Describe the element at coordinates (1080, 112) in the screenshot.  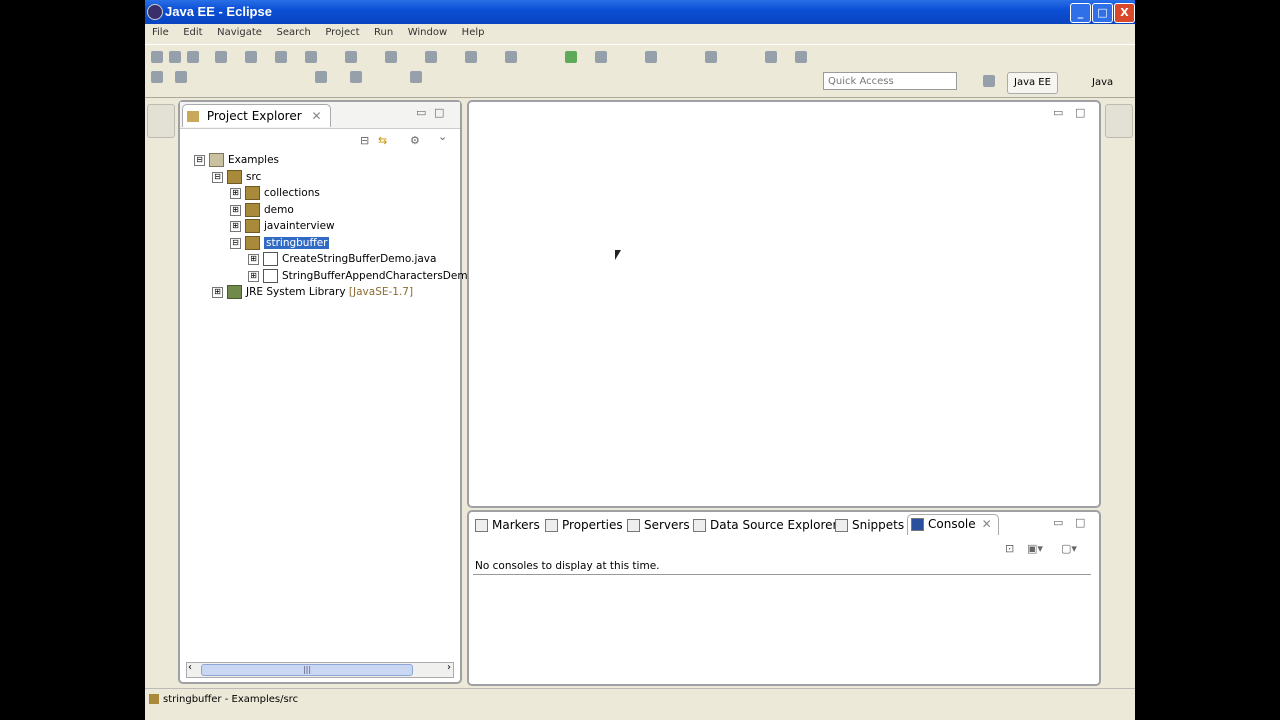
I see `maximize-editor-icon: □` at that location.